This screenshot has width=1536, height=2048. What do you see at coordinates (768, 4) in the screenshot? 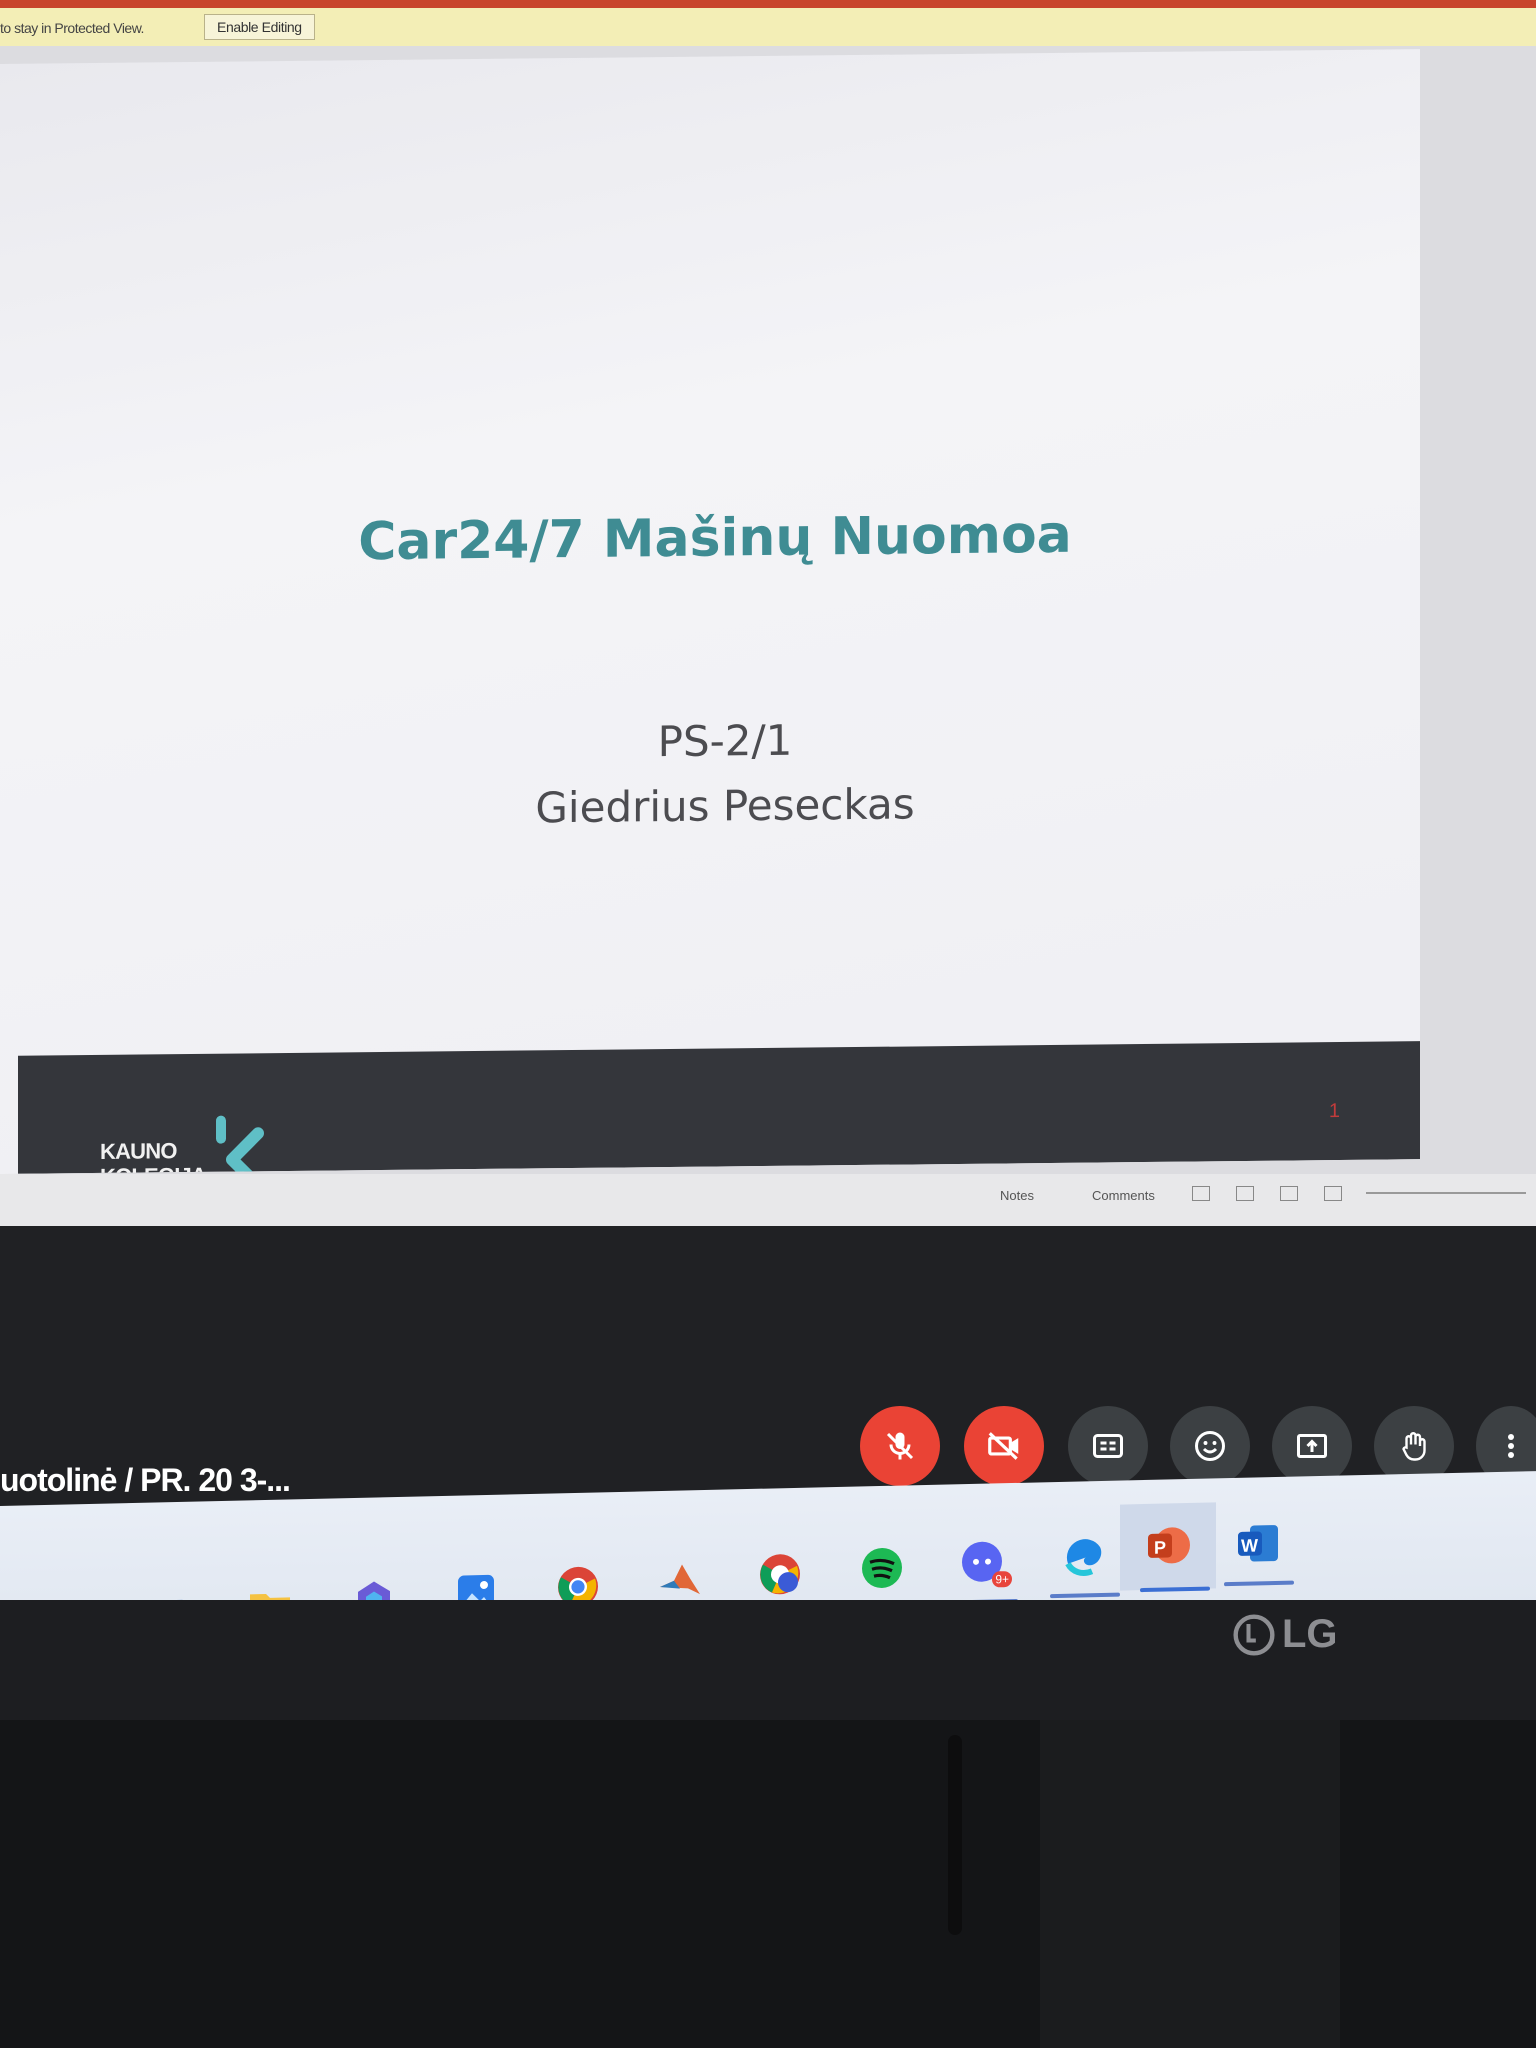
I see `ppt-title-strip` at bounding box center [768, 4].